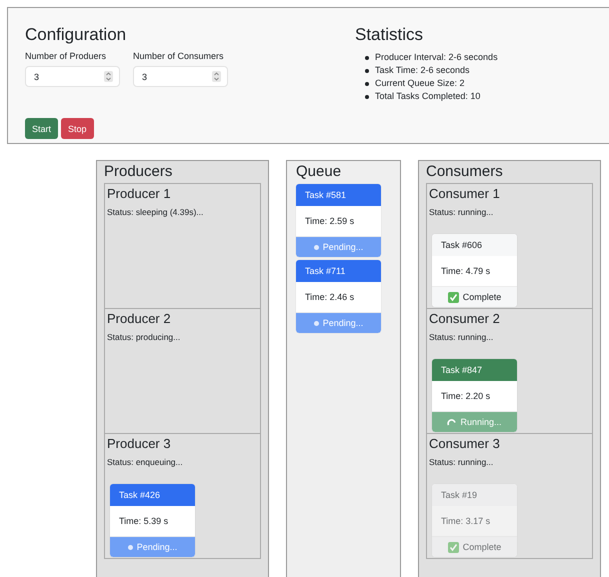 This screenshot has height=577, width=609. Describe the element at coordinates (66, 56) in the screenshot. I see `field-label: Number of Produers` at that location.